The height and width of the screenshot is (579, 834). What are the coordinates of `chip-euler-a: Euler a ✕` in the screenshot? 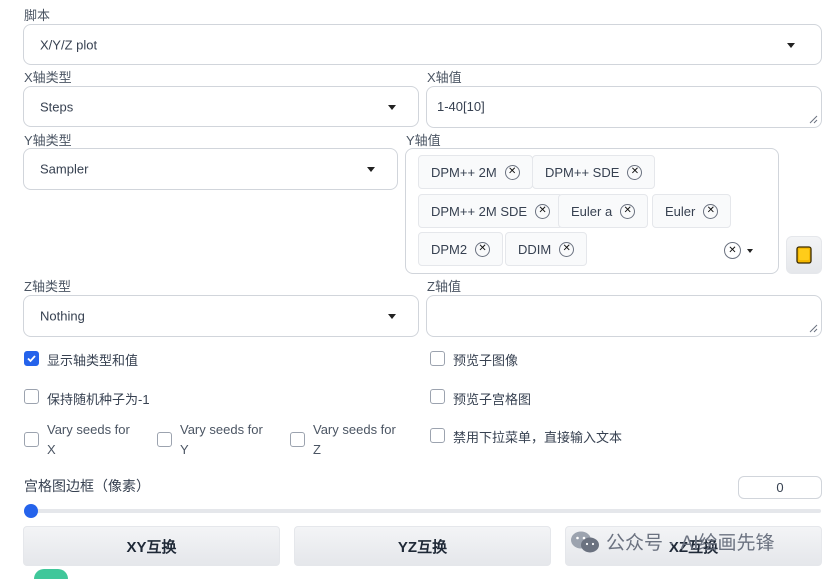 It's located at (603, 211).